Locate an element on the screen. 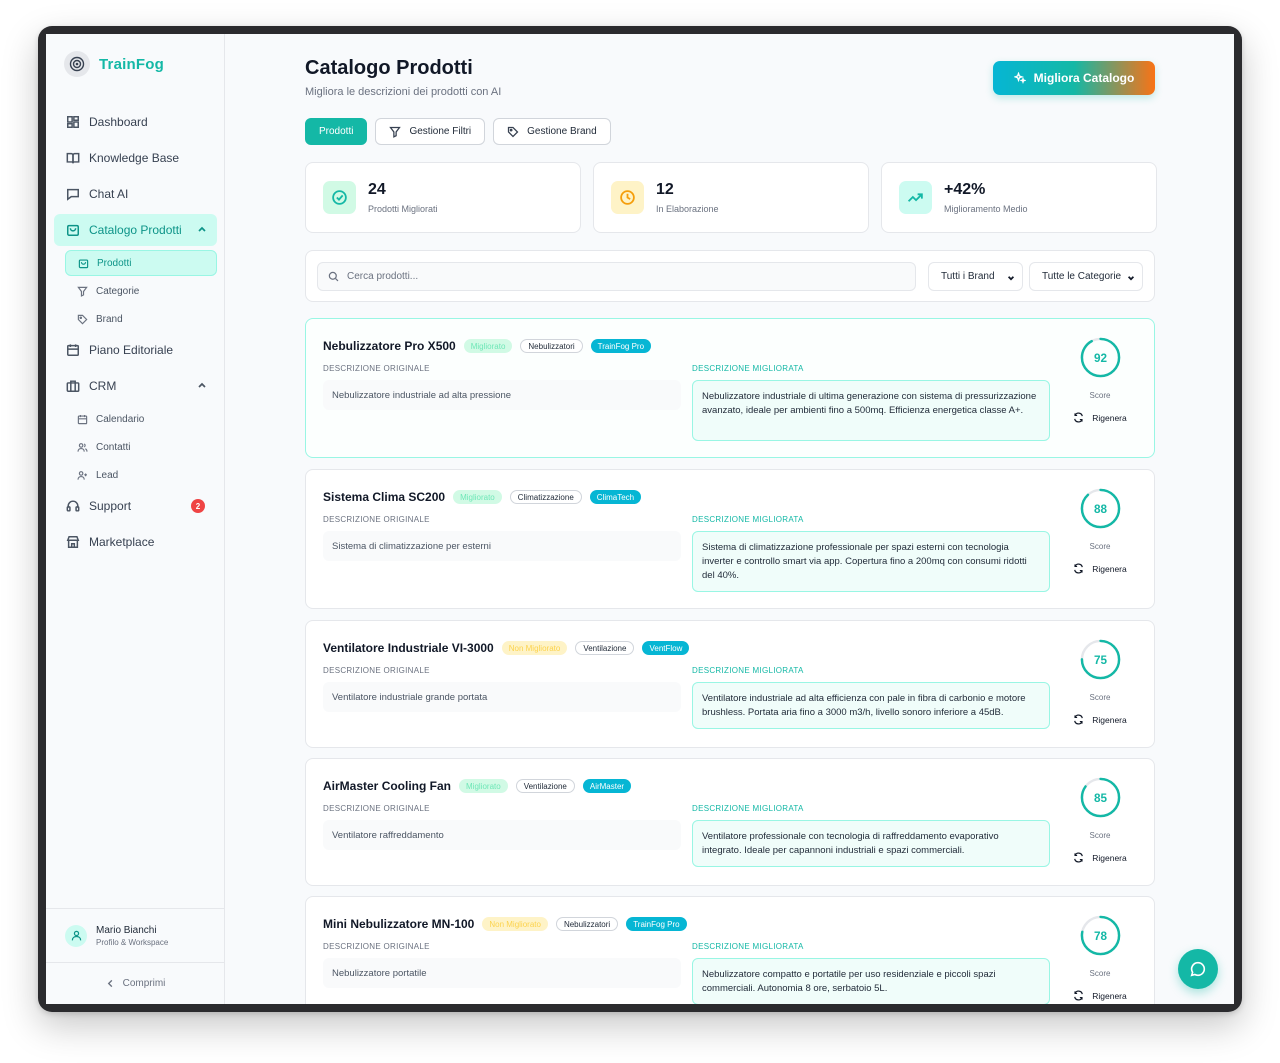 The width and height of the screenshot is (1280, 1063). product-name: Ventilatore Industriale VI-3000 is located at coordinates (408, 648).